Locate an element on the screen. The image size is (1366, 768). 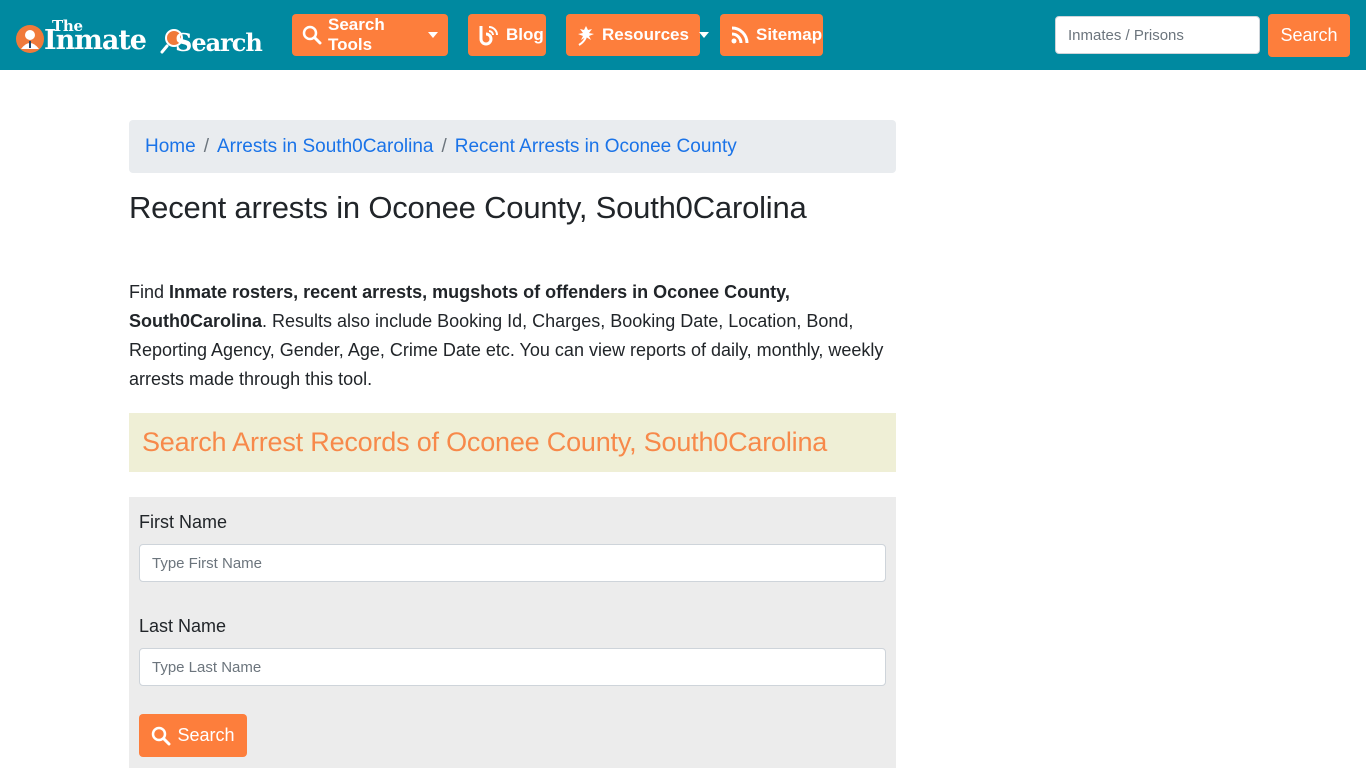
nav-sitemap-label: Sitemap is located at coordinates (789, 34).